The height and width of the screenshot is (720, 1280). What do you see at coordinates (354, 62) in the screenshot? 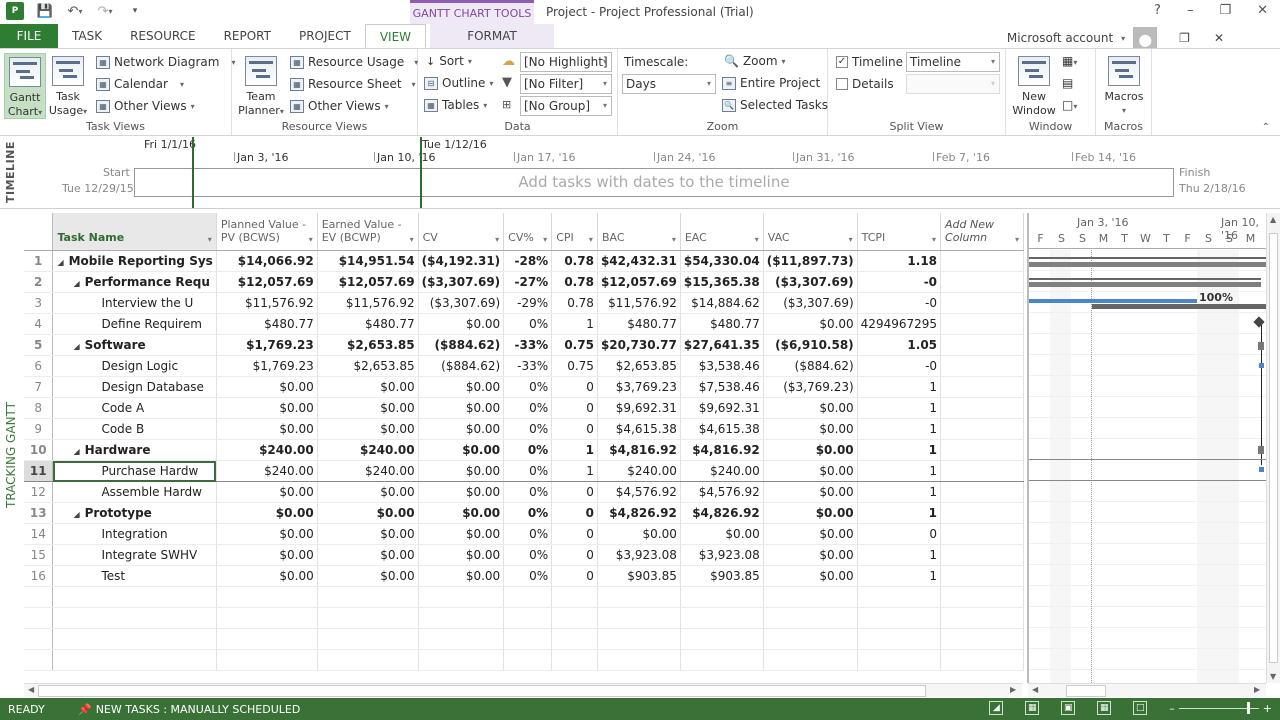
I see `resource-usage-button: ▦ Resource Usage ▾` at bounding box center [354, 62].